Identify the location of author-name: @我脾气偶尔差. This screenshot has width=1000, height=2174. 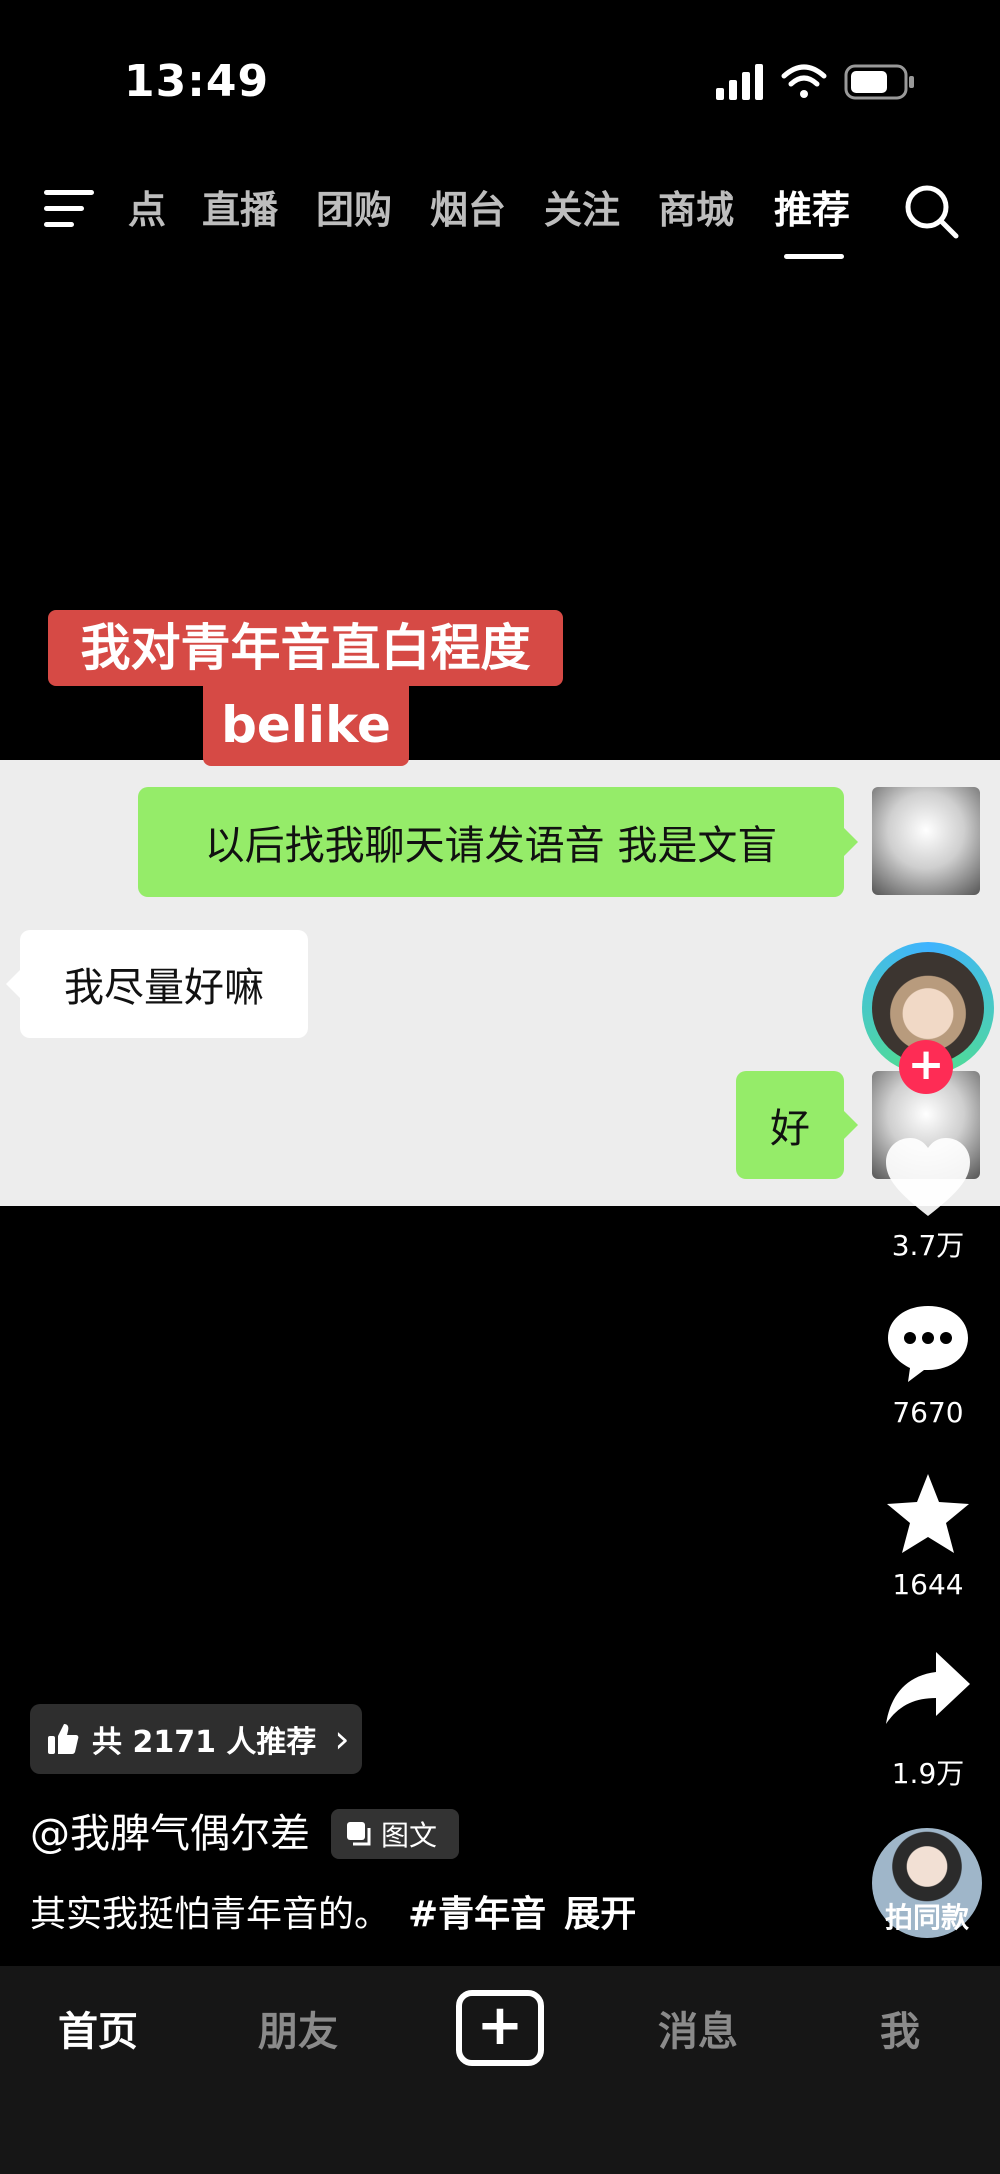
(170, 1834).